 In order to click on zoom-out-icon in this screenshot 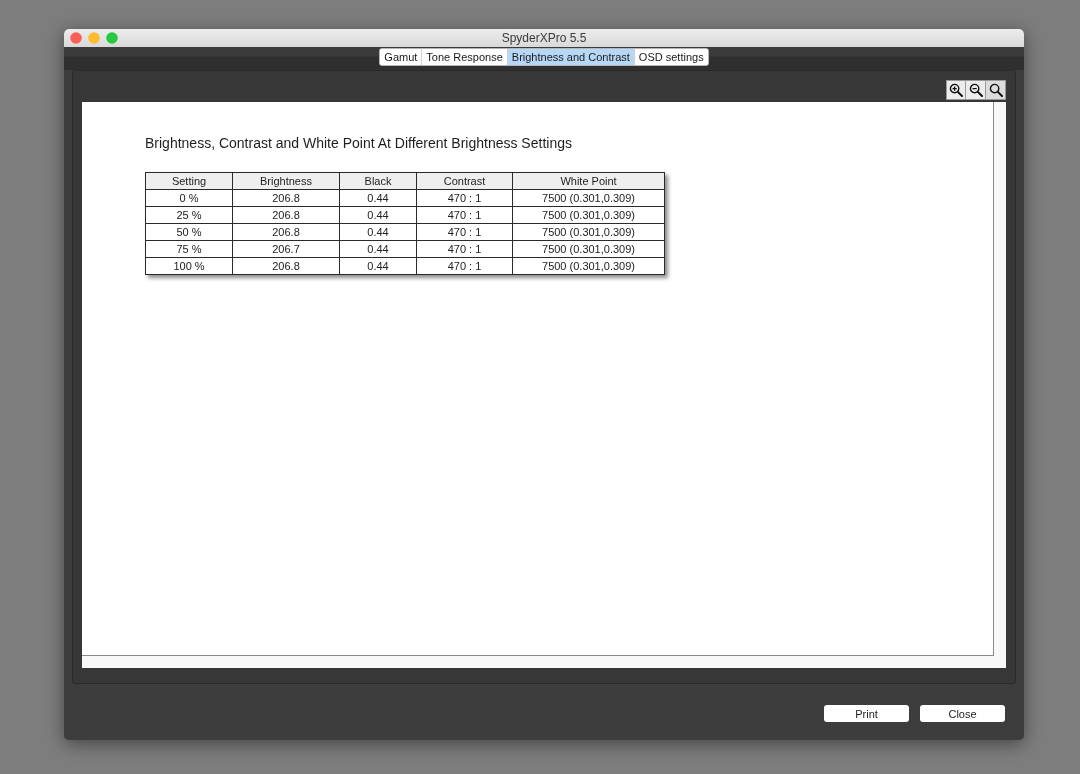, I will do `click(975, 90)`.